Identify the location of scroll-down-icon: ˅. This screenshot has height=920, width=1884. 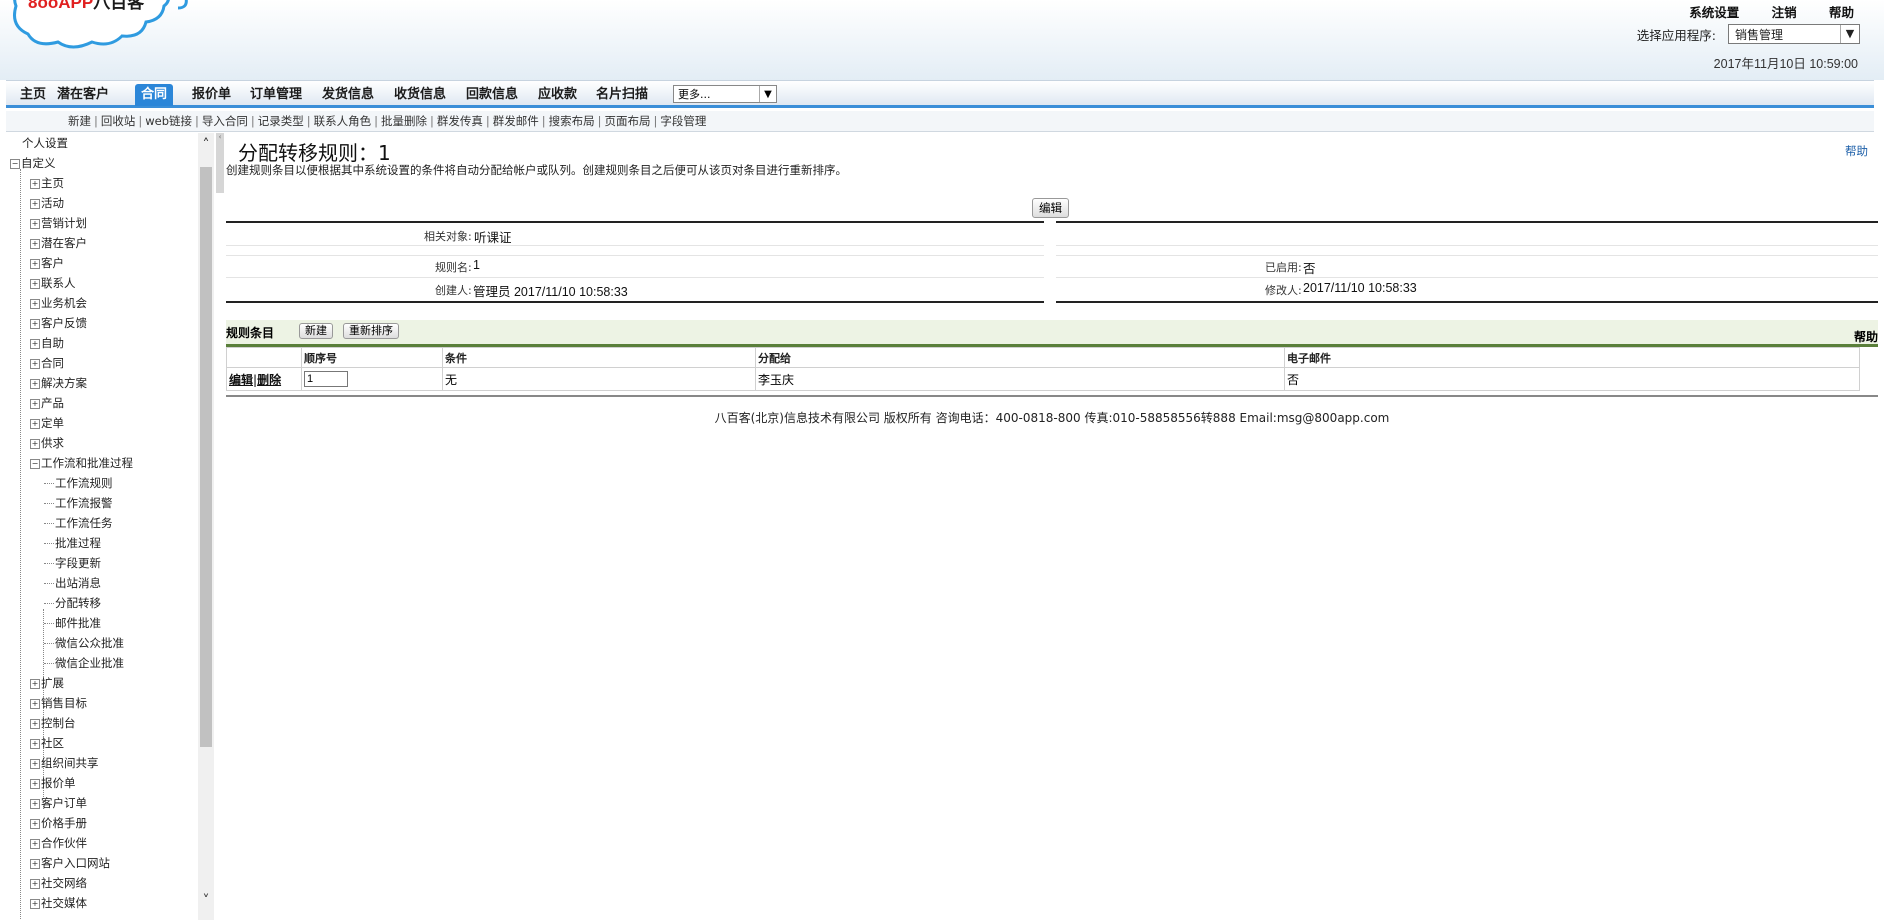
(206, 901).